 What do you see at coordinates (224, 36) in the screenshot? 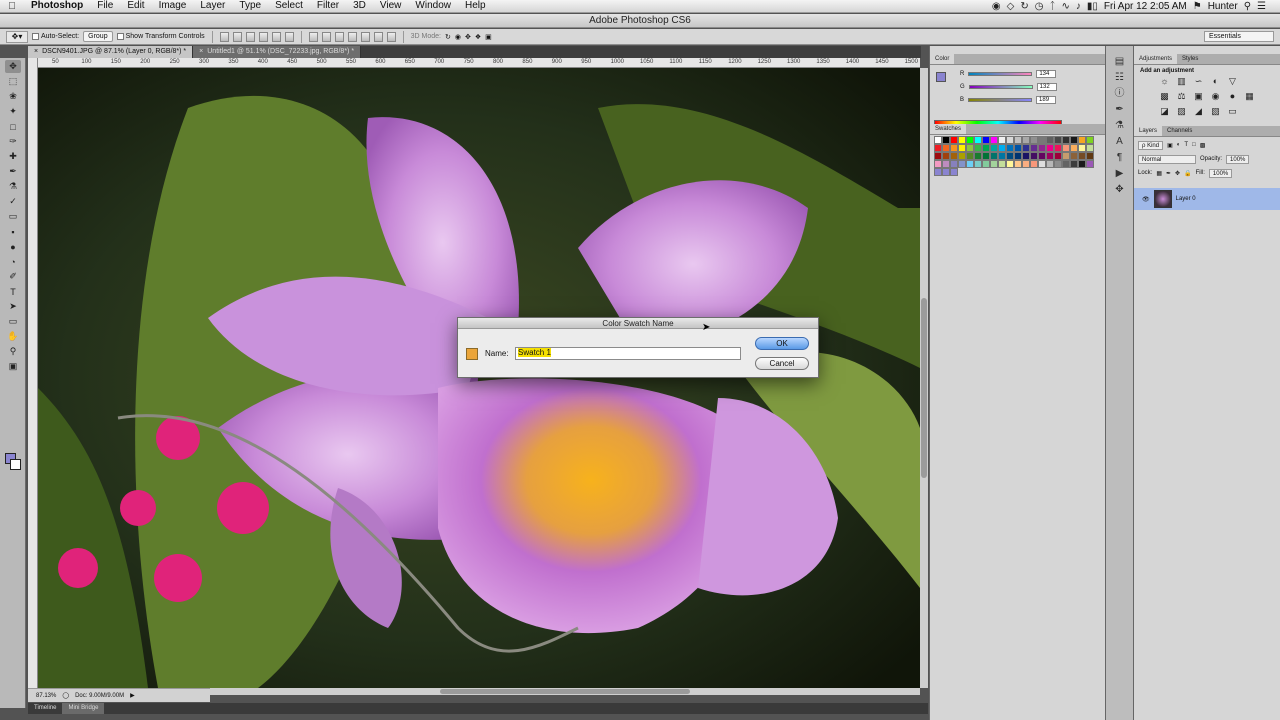
I see `align-top-edges-button` at bounding box center [224, 36].